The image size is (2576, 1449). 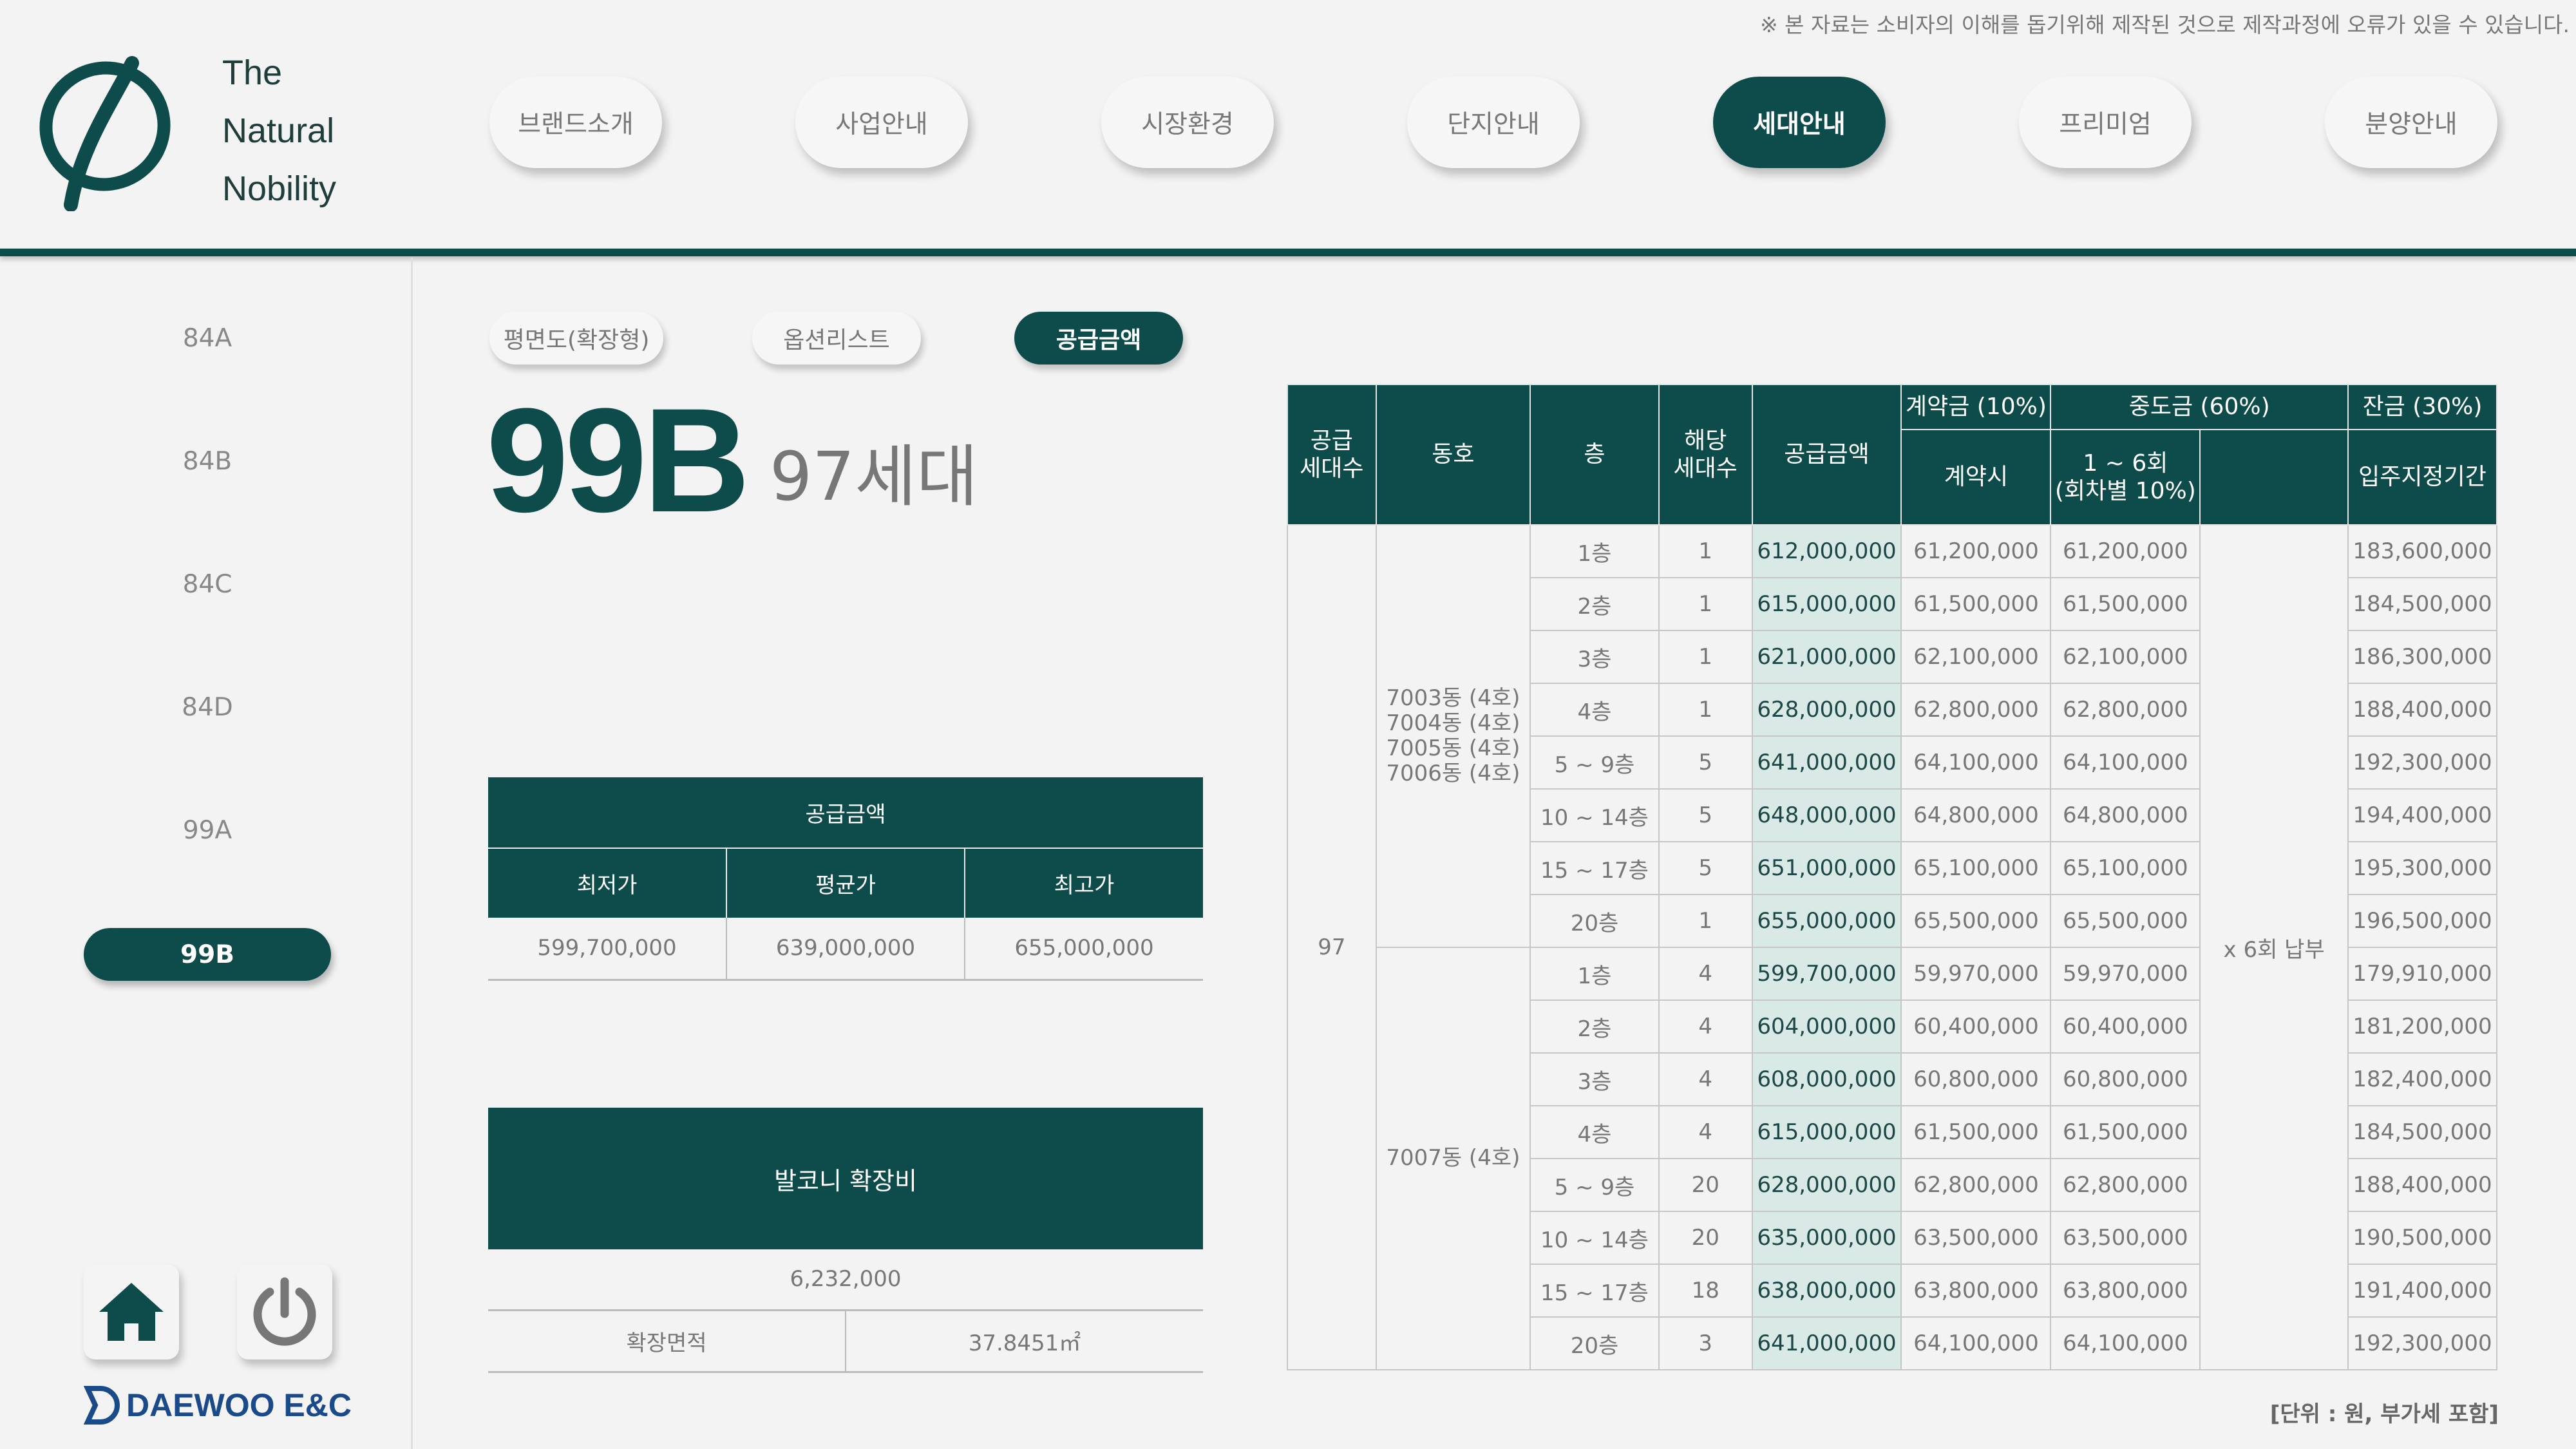 I want to click on header-deposit: 계약금 (10%), so click(x=1976, y=407).